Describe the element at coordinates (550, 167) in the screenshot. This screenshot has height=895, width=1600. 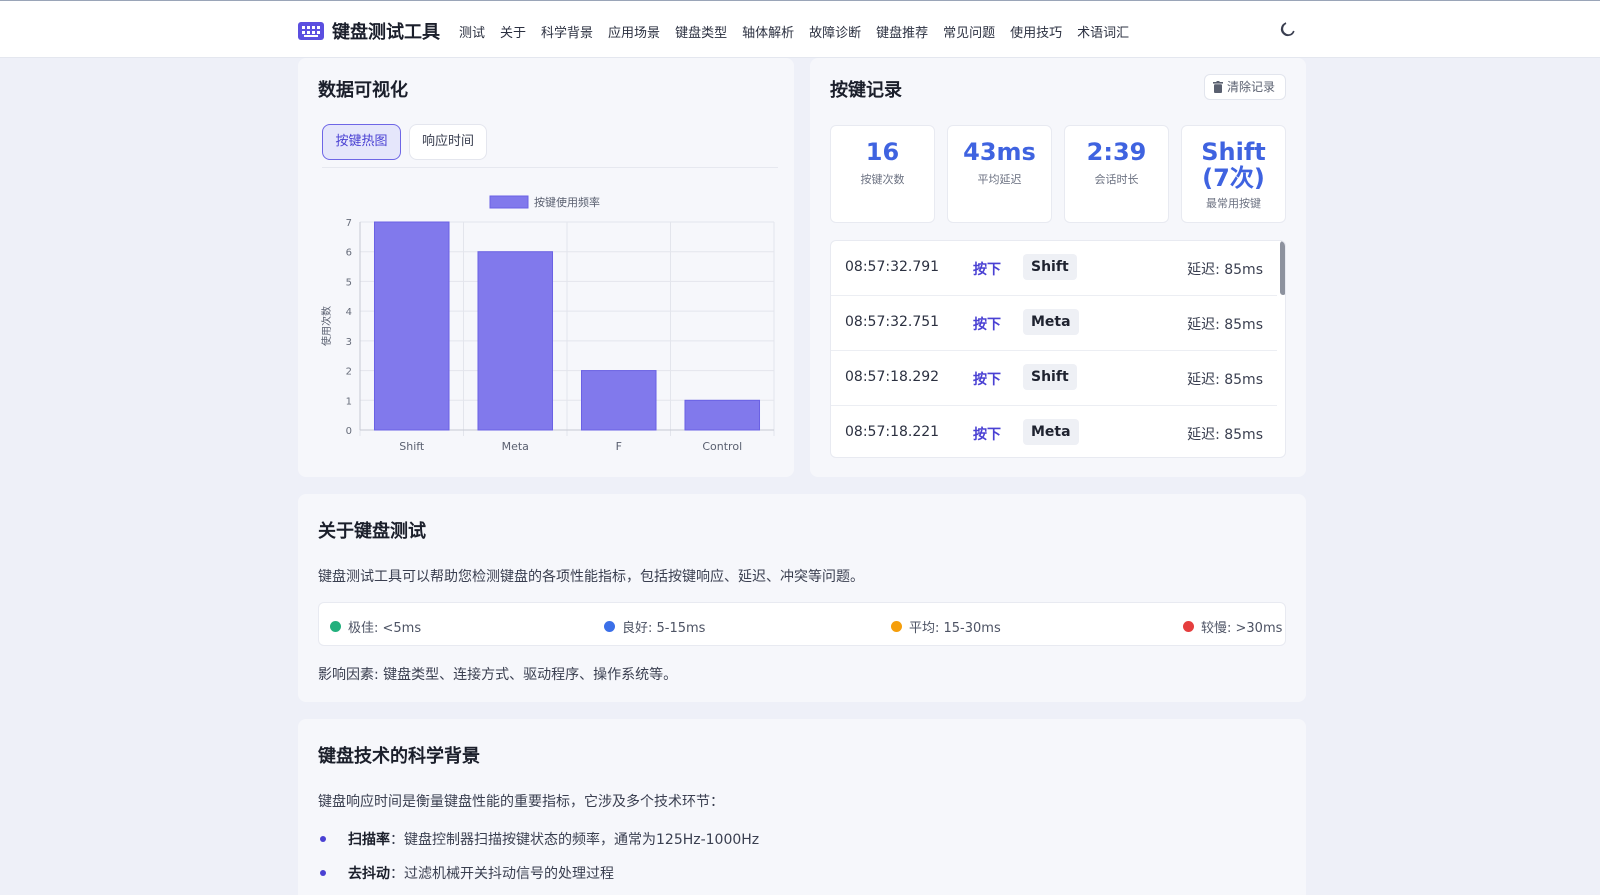
I see `tab-divider` at that location.